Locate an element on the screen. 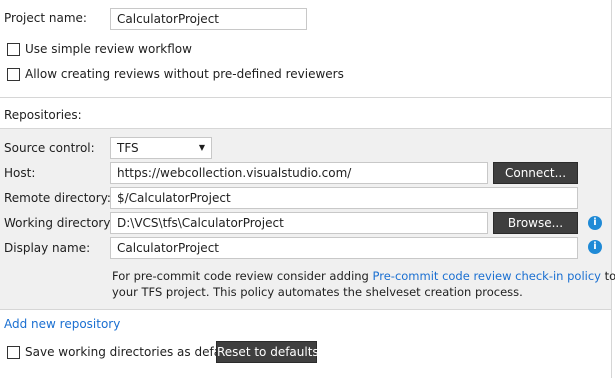 Image resolution: width=615 pixels, height=378 pixels. working-directory-info-icon: i is located at coordinates (595, 223).